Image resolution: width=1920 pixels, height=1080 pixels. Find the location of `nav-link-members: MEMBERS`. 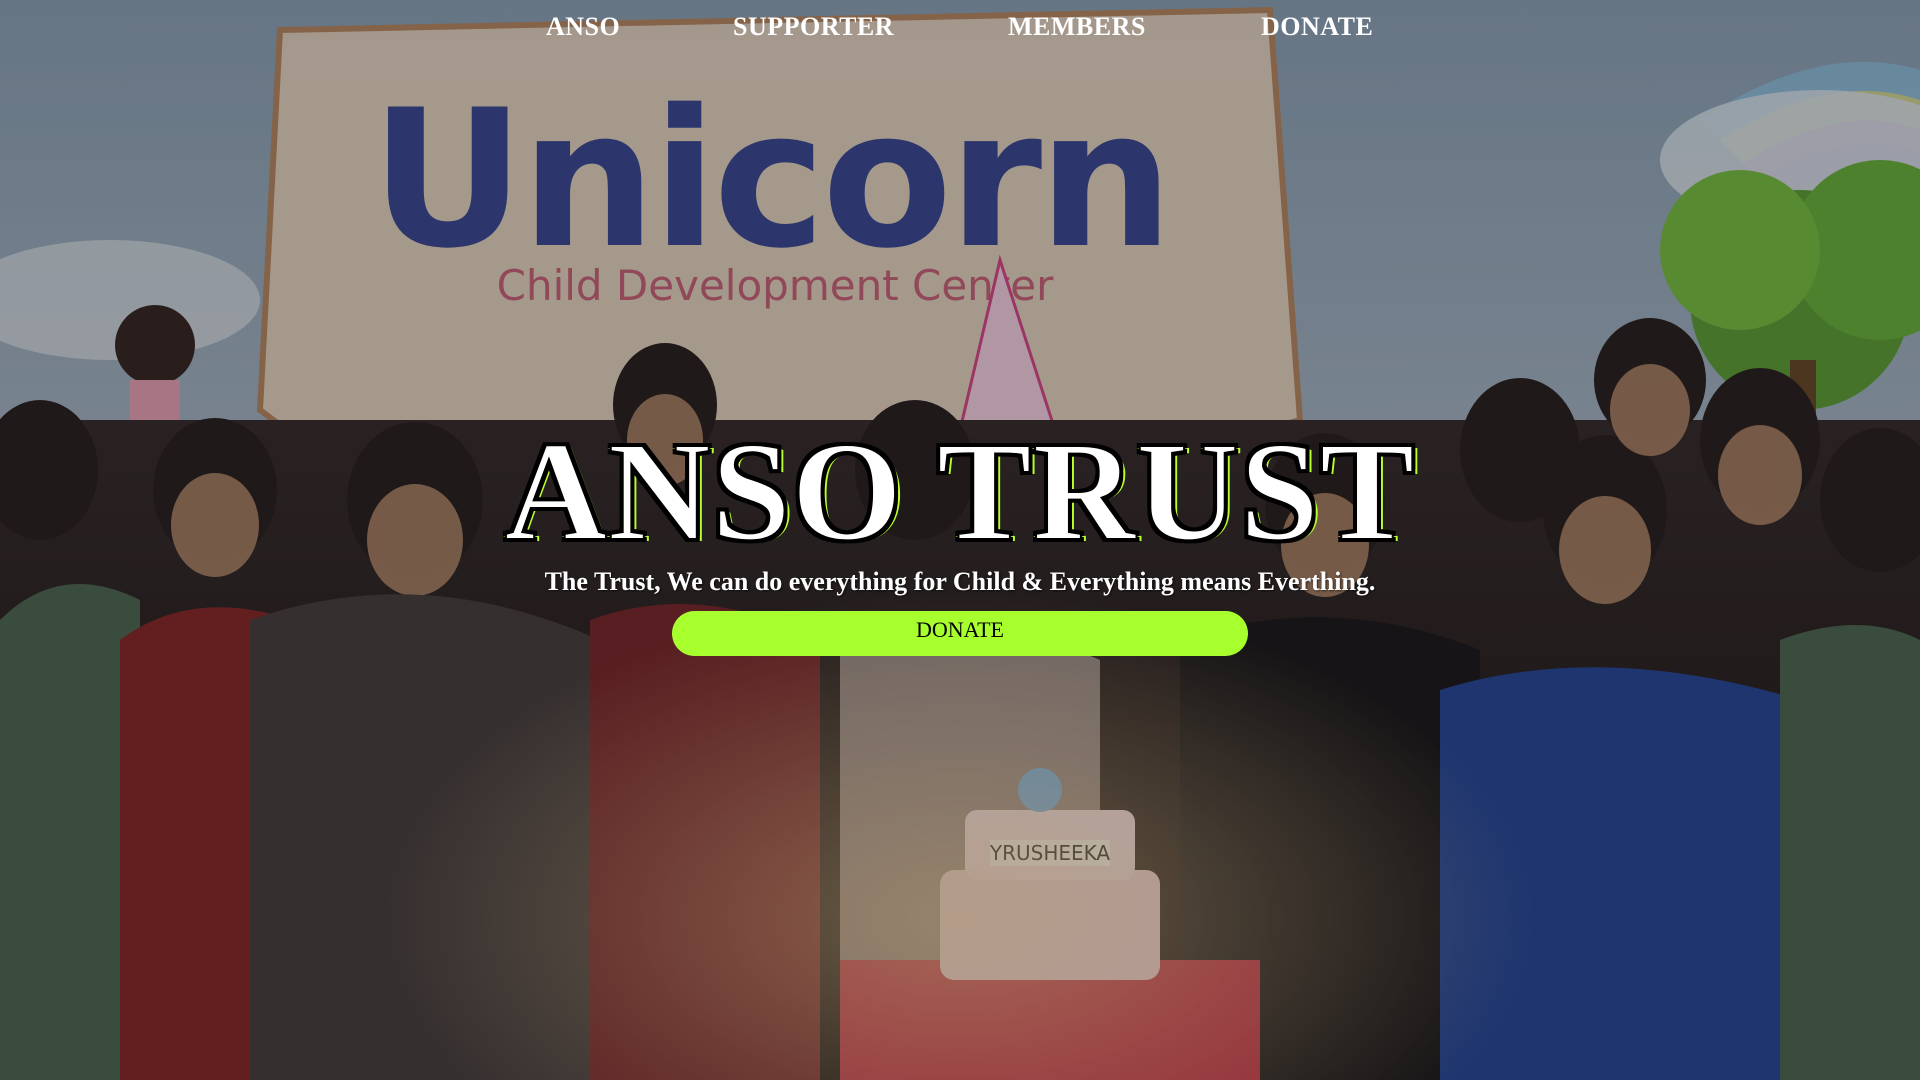

nav-link-members: MEMBERS is located at coordinates (1077, 27).